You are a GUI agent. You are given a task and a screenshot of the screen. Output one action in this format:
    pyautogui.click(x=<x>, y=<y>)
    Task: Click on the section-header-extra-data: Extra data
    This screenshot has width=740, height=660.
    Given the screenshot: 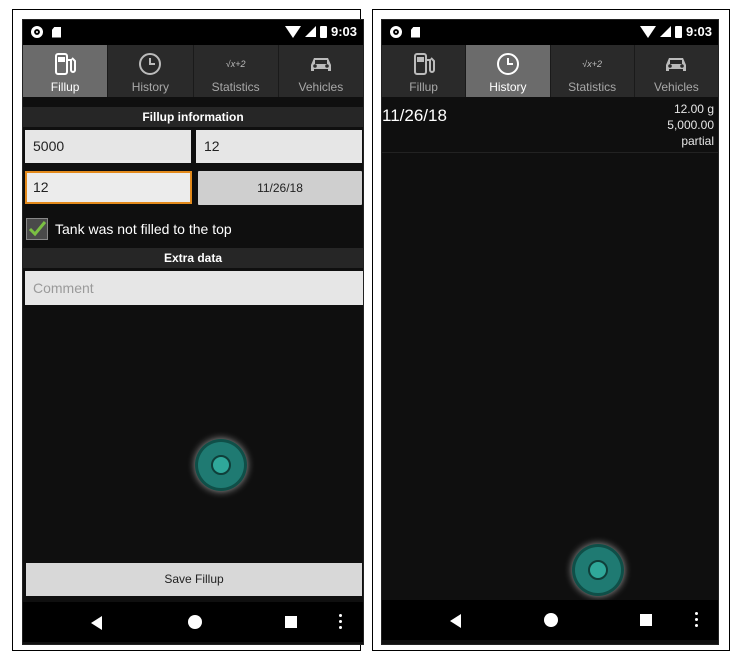 What is the action you would take?
    pyautogui.click(x=193, y=258)
    